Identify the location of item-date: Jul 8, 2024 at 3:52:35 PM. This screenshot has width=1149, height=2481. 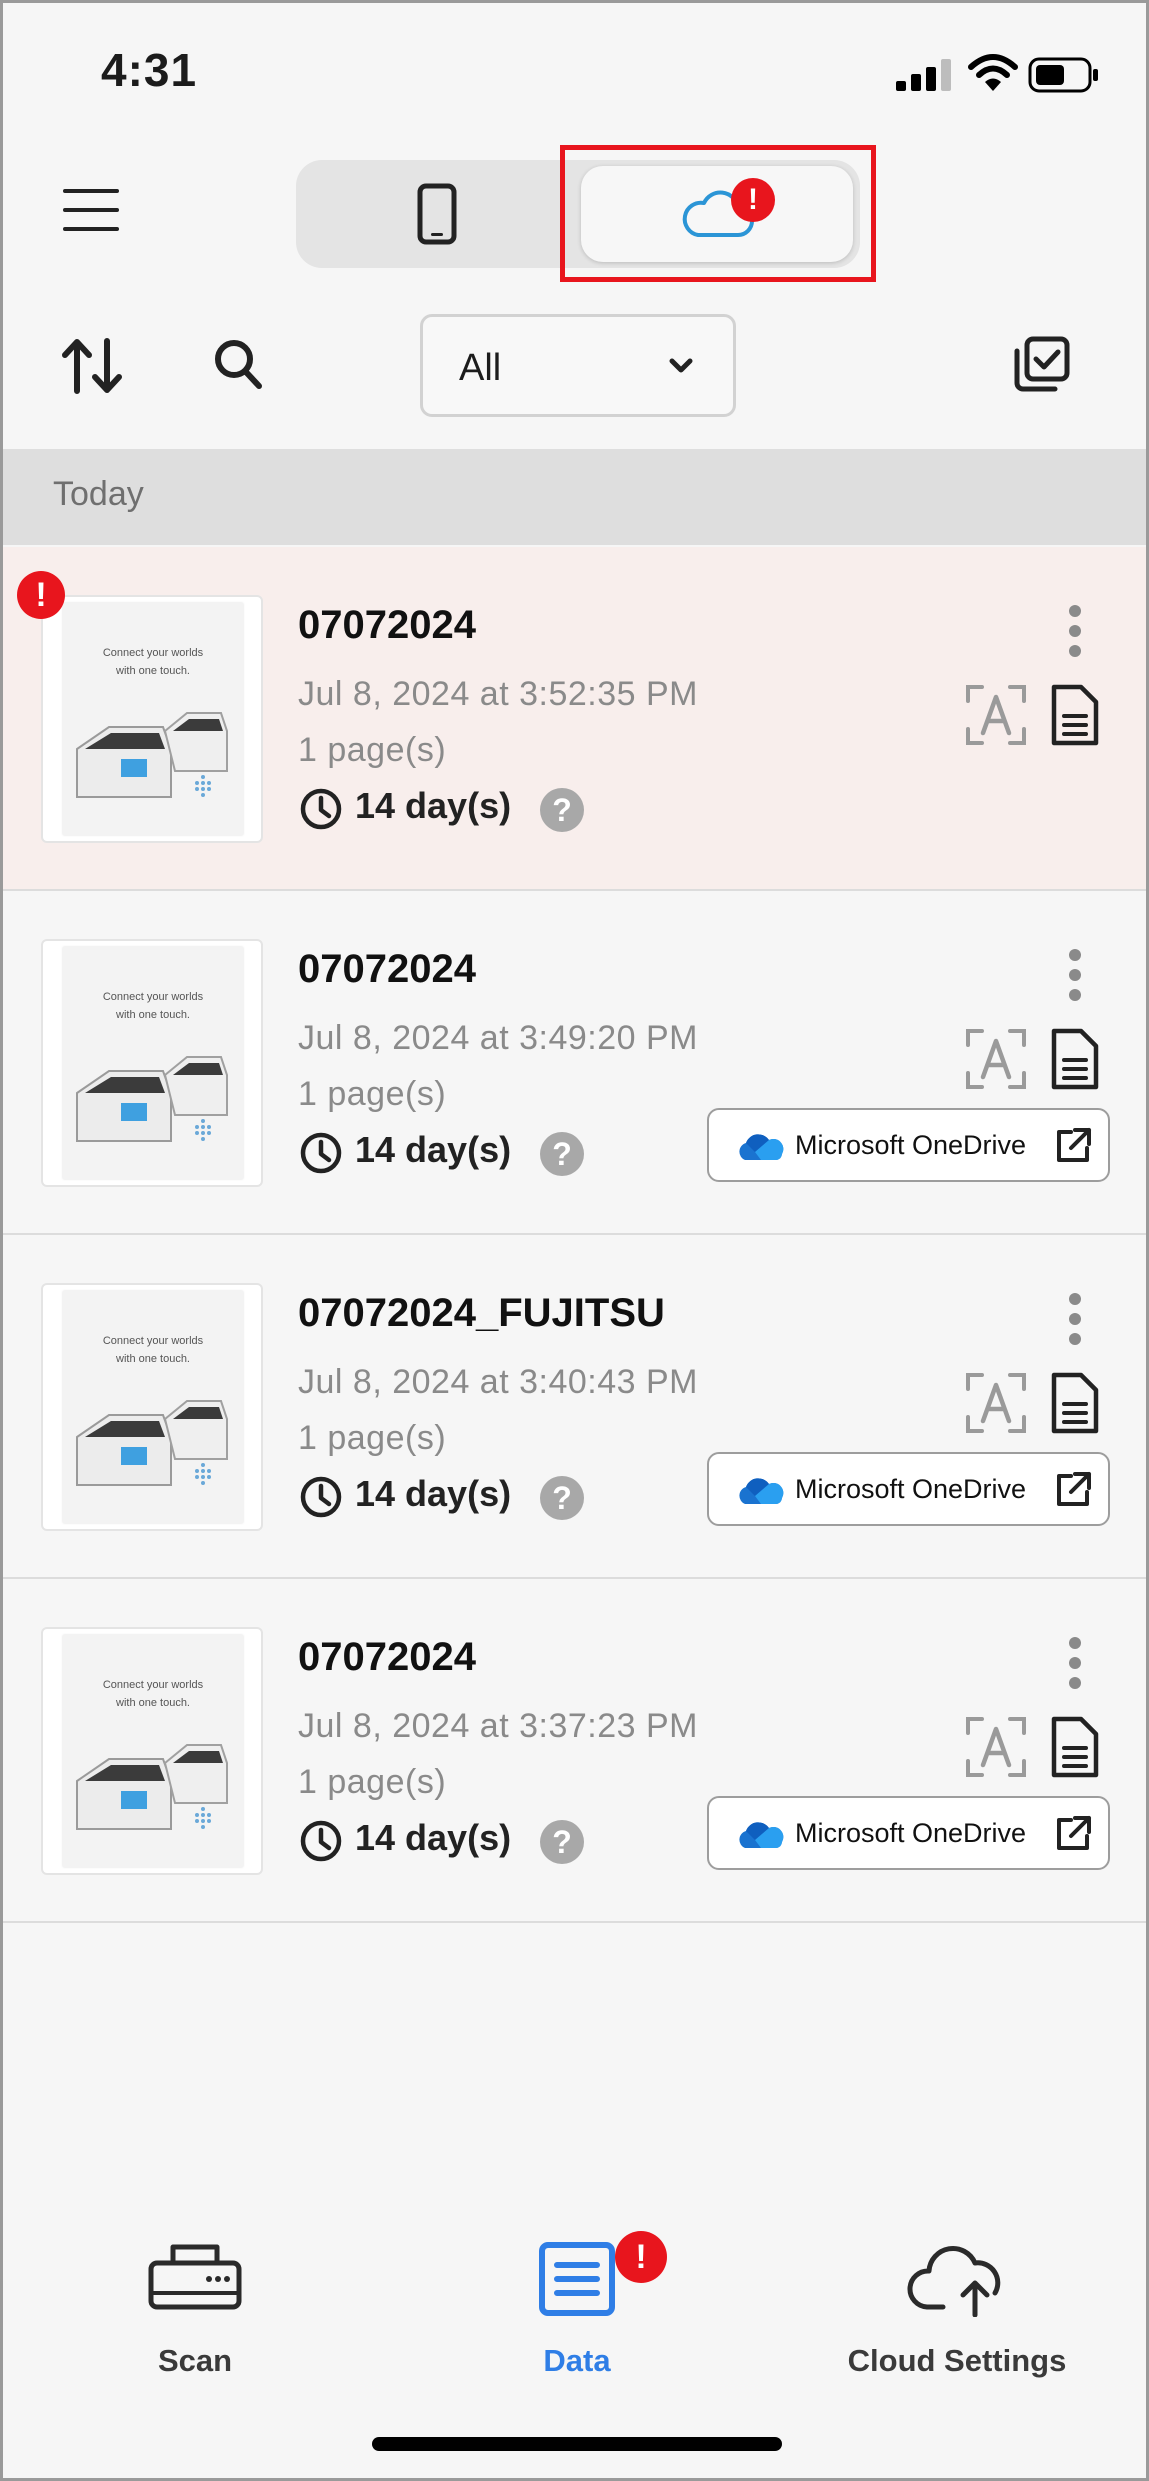
(498, 694).